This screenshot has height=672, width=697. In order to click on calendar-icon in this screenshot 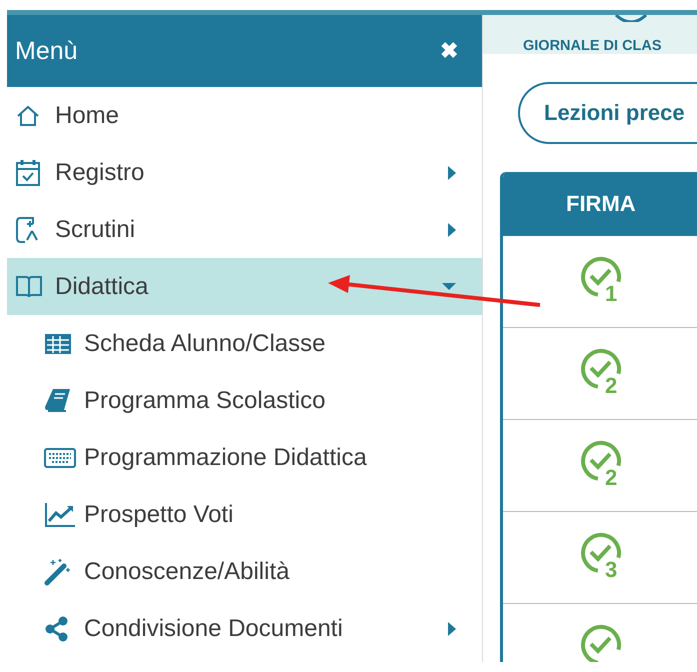, I will do `click(28, 172)`.